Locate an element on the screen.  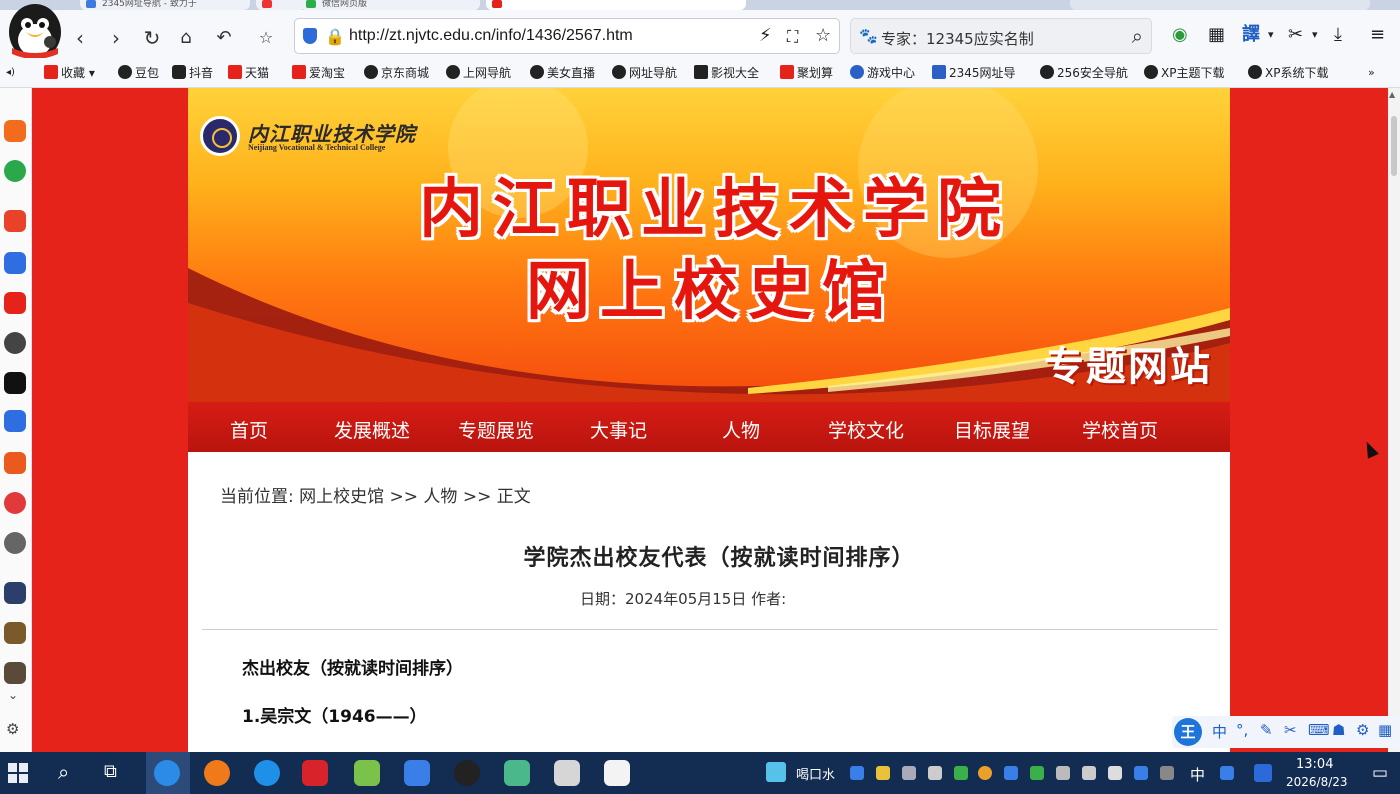
tray-ime-mode: 中 is located at coordinates (1197, 774).